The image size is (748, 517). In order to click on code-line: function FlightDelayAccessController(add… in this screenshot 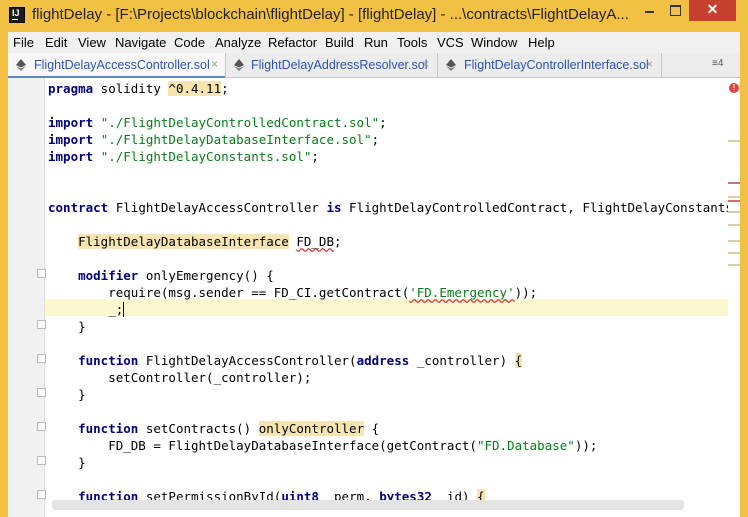, I will do `click(300, 360)`.